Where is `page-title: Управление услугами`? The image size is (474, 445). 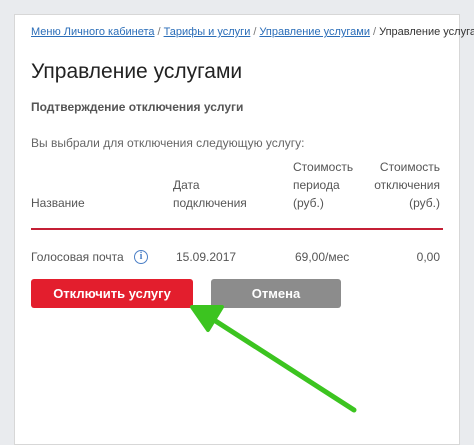 page-title: Управление услугами is located at coordinates (137, 71).